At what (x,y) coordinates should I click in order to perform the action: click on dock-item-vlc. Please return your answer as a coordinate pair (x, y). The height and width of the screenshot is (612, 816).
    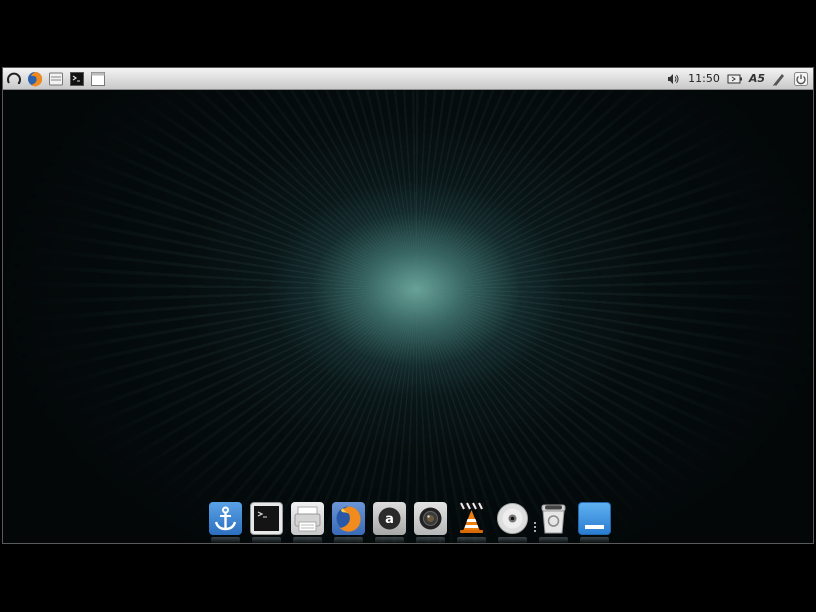
    Looking at the image, I should click on (471, 522).